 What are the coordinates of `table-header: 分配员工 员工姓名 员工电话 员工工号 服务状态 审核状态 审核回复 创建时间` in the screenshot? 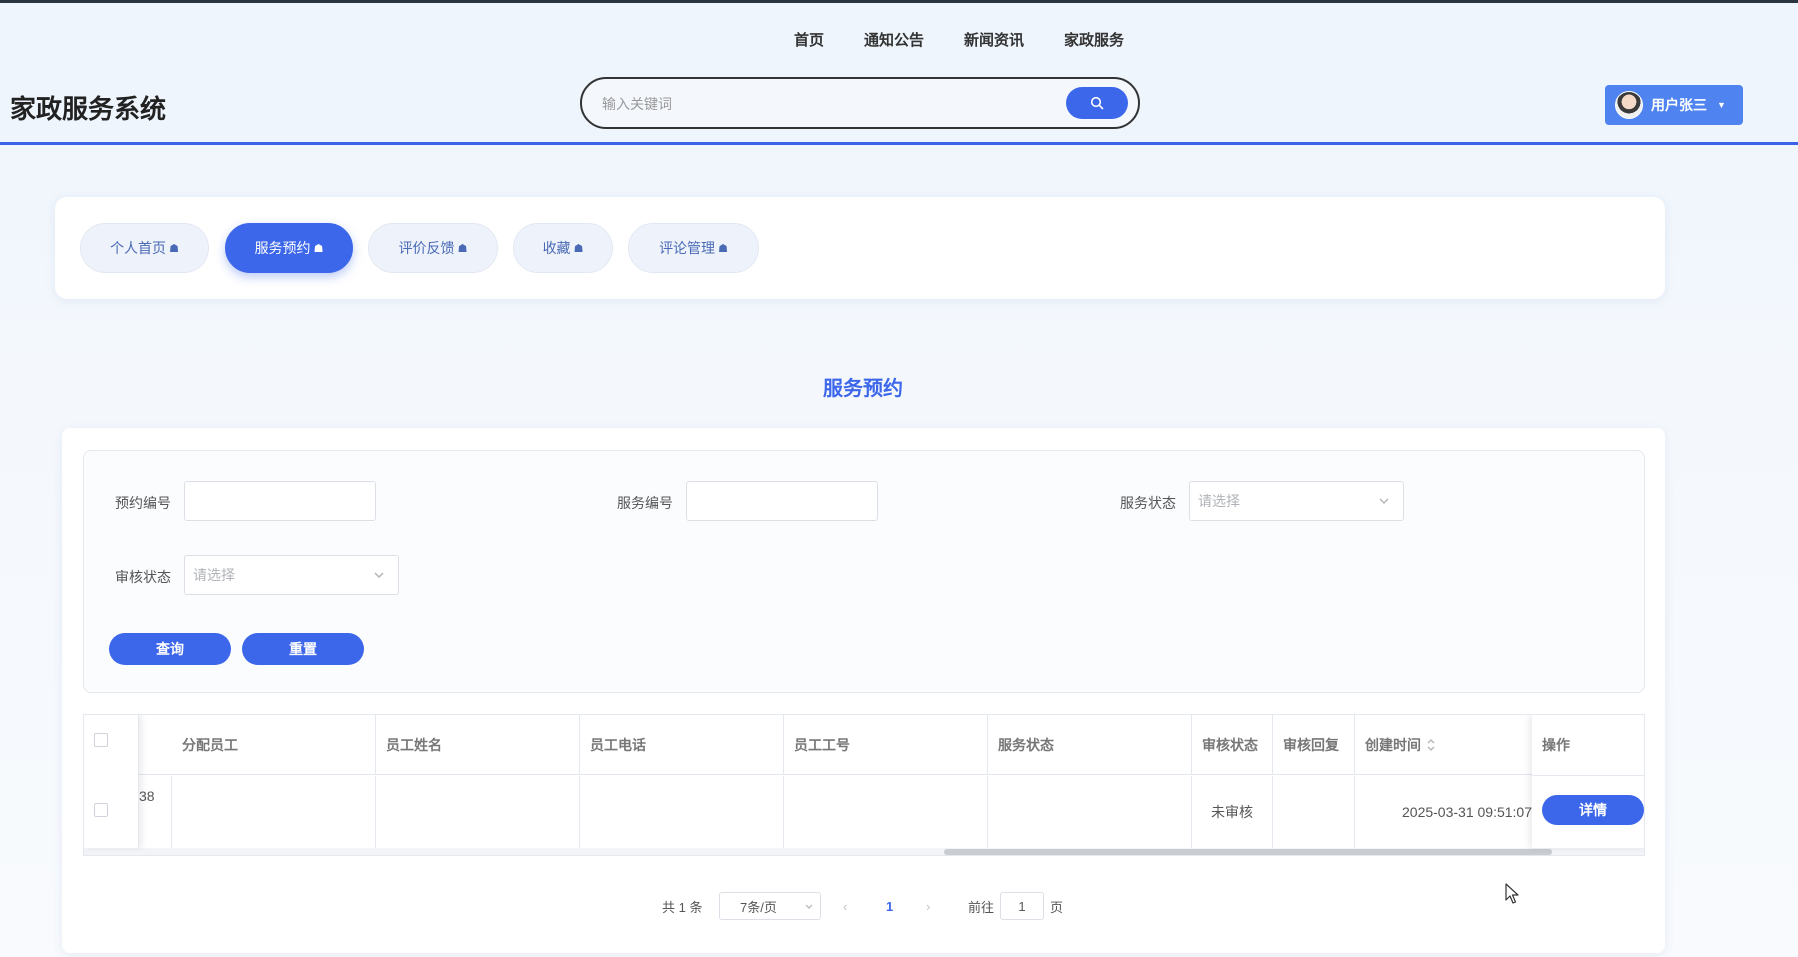 It's located at (864, 745).